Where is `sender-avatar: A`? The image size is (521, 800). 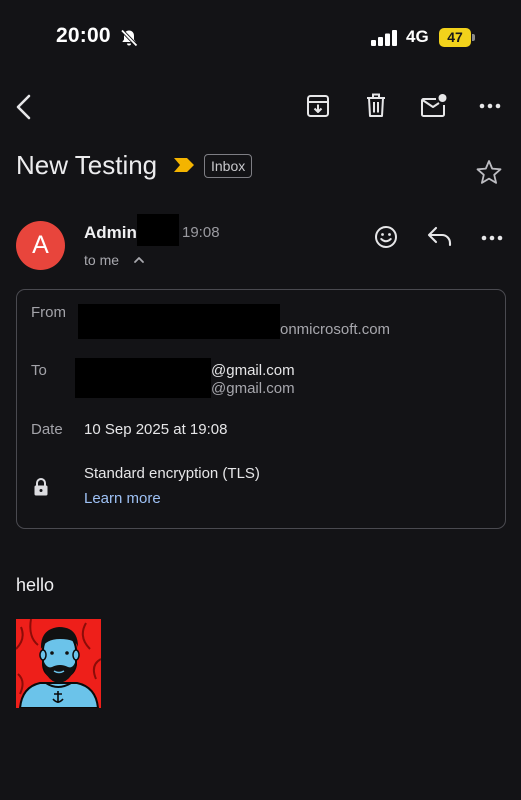
sender-avatar: A is located at coordinates (40, 245).